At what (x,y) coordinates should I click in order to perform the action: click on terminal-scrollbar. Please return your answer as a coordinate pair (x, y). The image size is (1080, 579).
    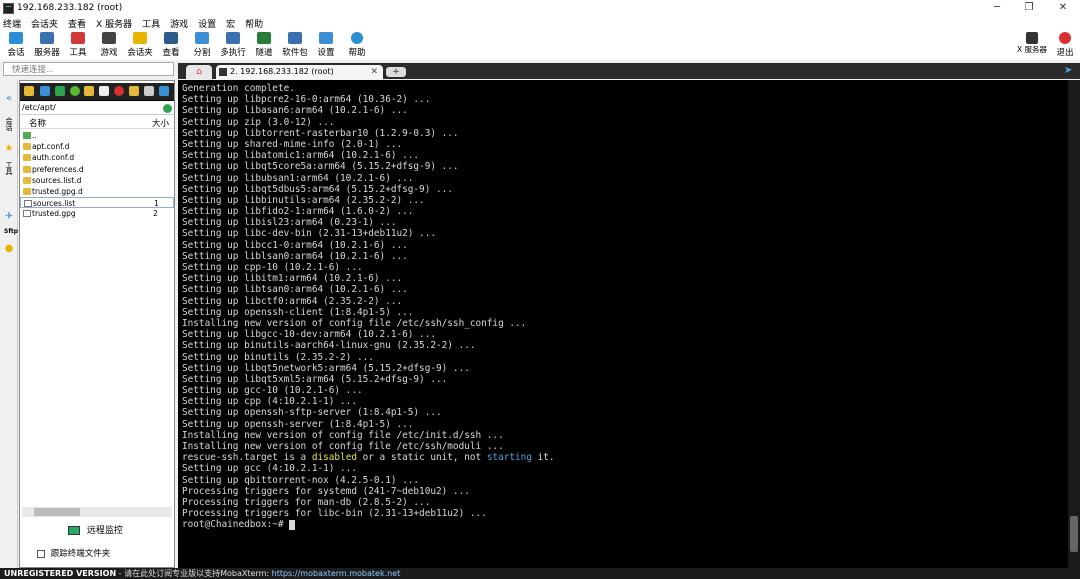
    Looking at the image, I should click on (1074, 324).